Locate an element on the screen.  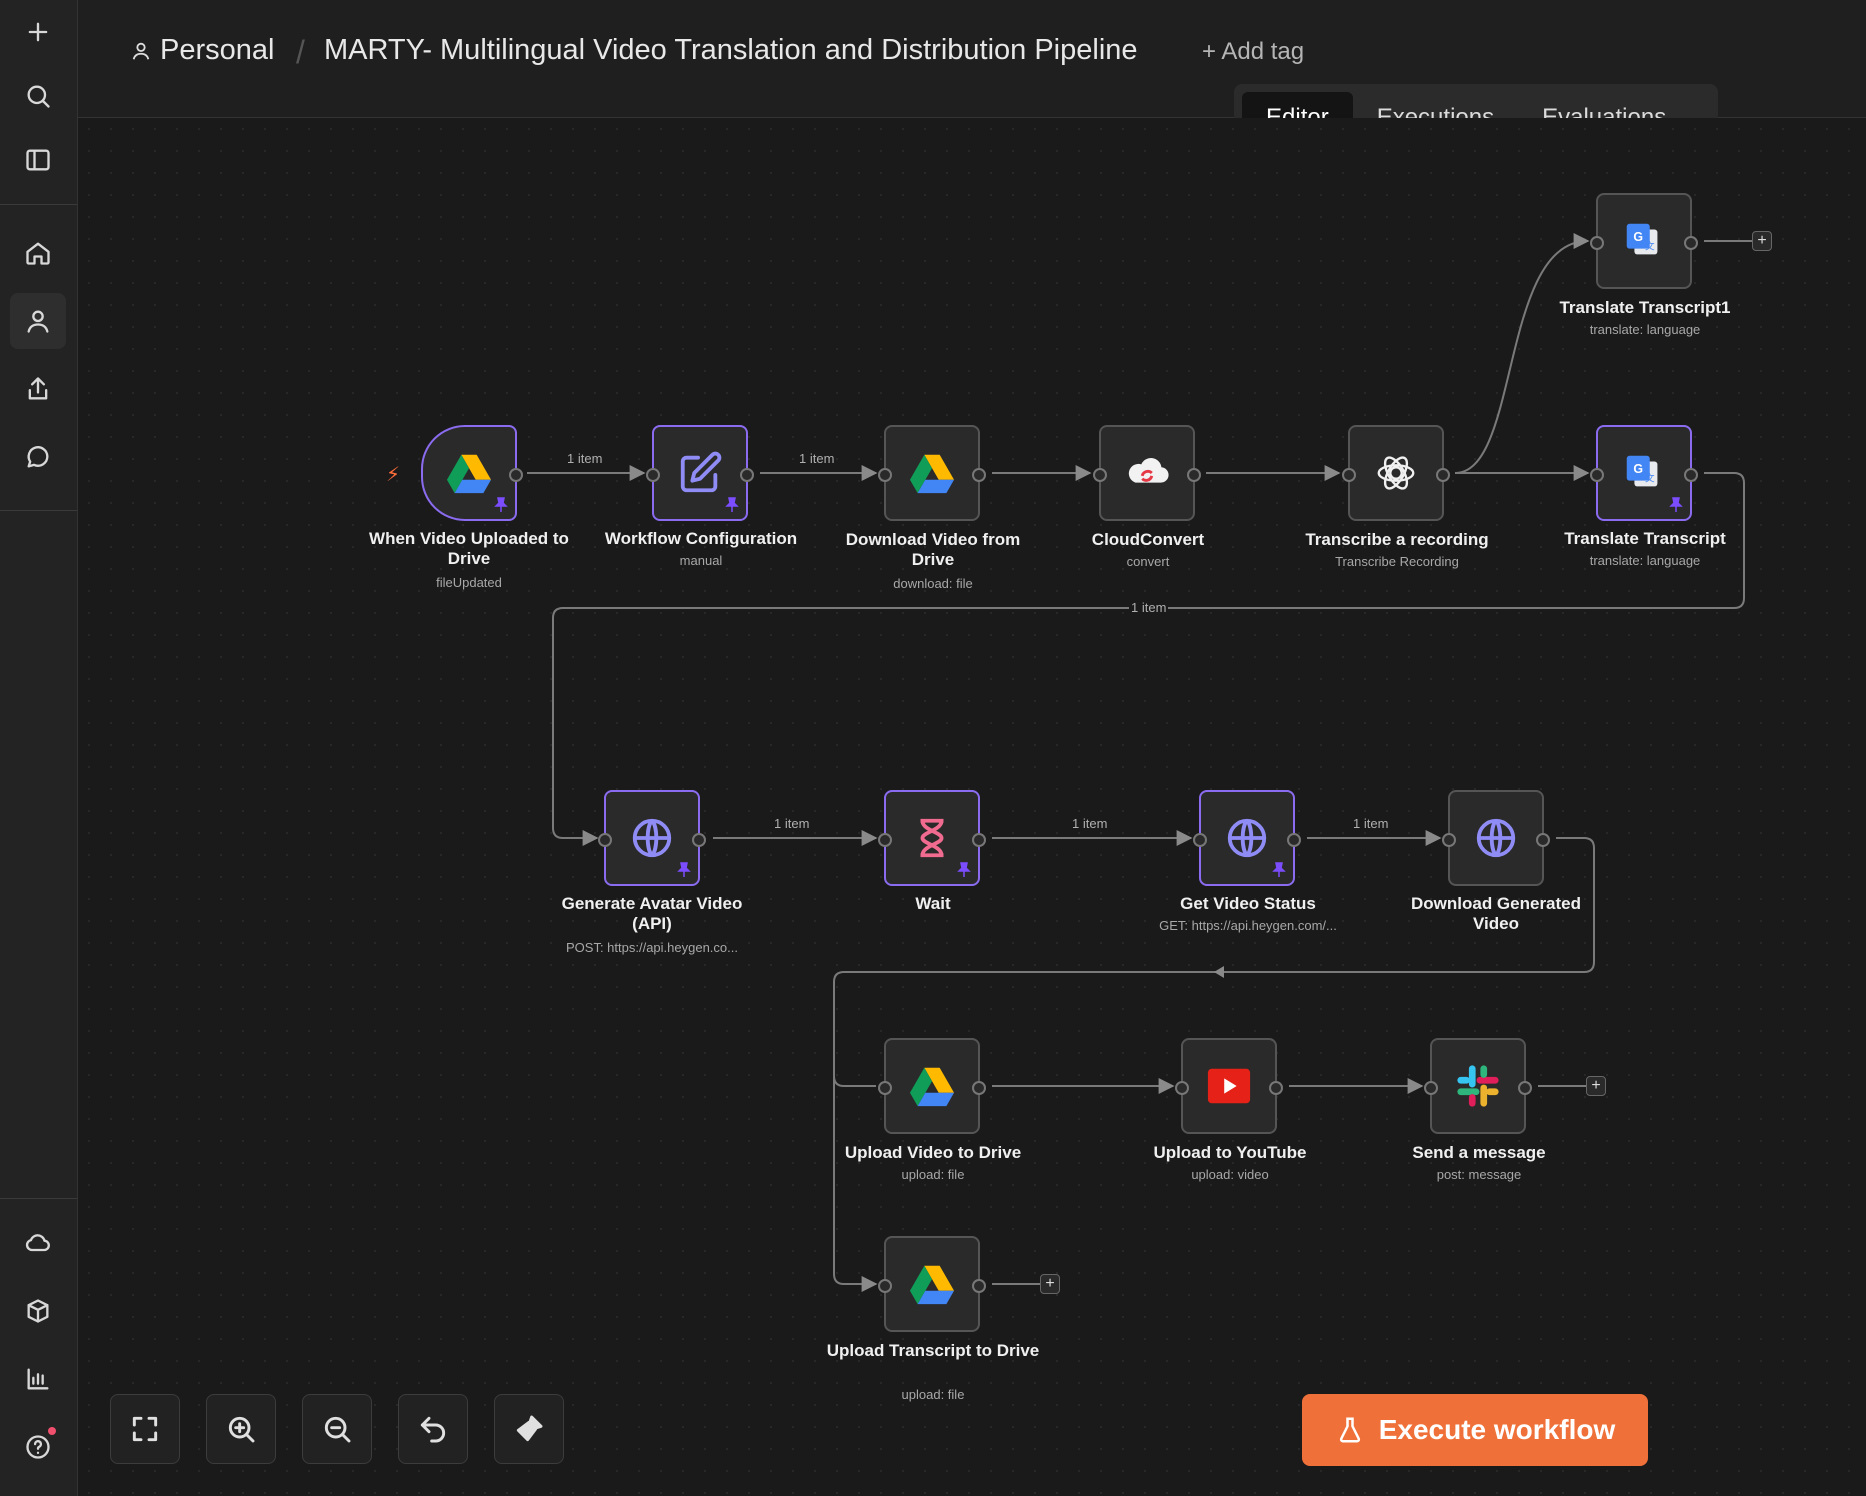
undo-button is located at coordinates (433, 1429).